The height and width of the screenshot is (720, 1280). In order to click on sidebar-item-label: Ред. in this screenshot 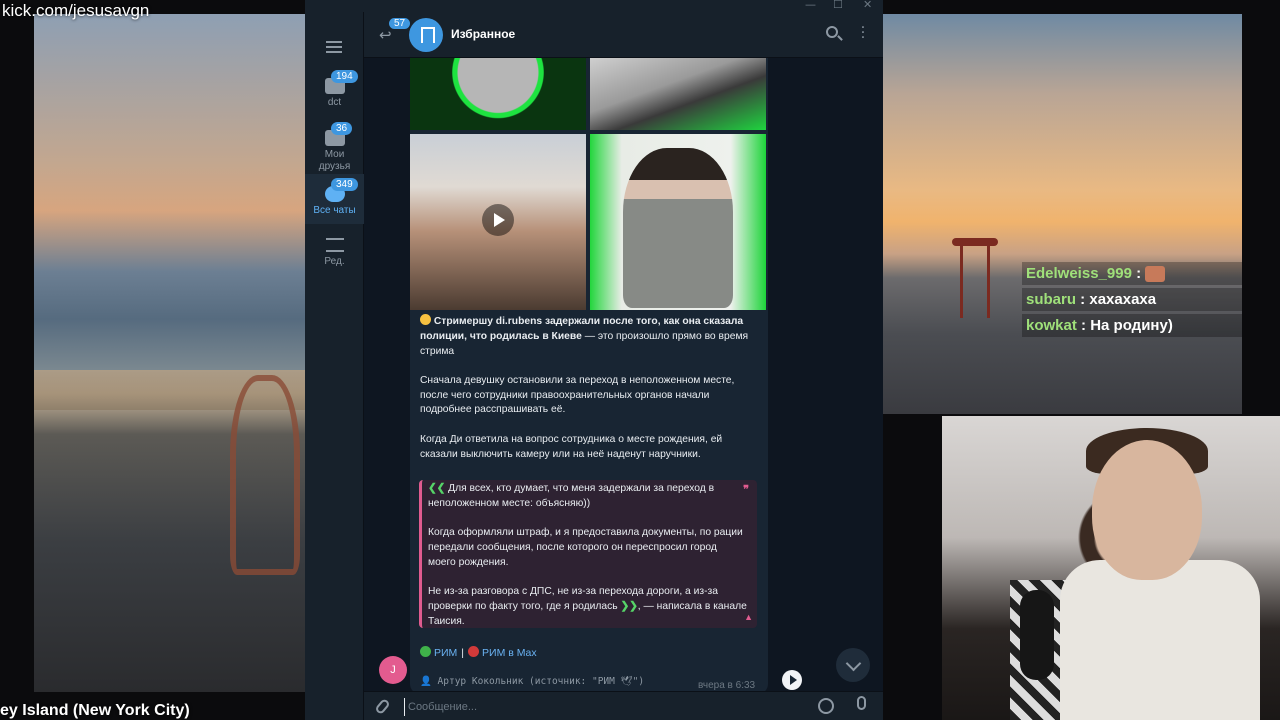, I will do `click(334, 261)`.